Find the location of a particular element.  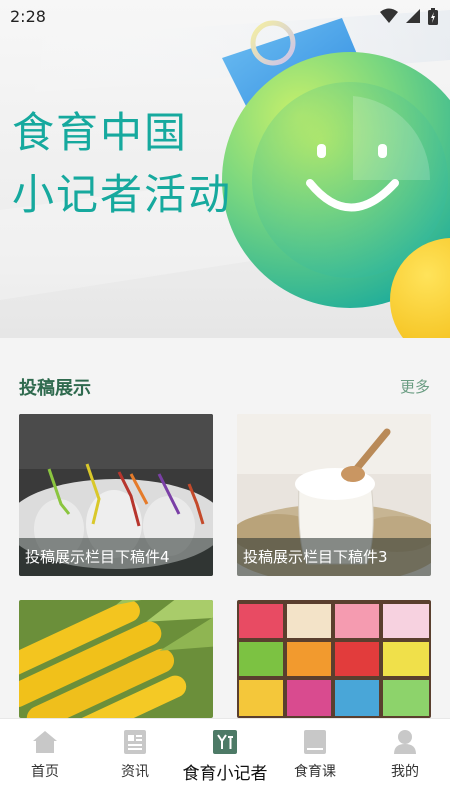

card-caption: 投稿展示栏目下稿件4 is located at coordinates (116, 557).